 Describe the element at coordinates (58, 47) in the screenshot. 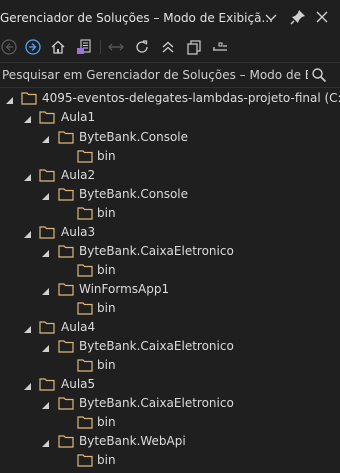

I see `home-icon` at that location.